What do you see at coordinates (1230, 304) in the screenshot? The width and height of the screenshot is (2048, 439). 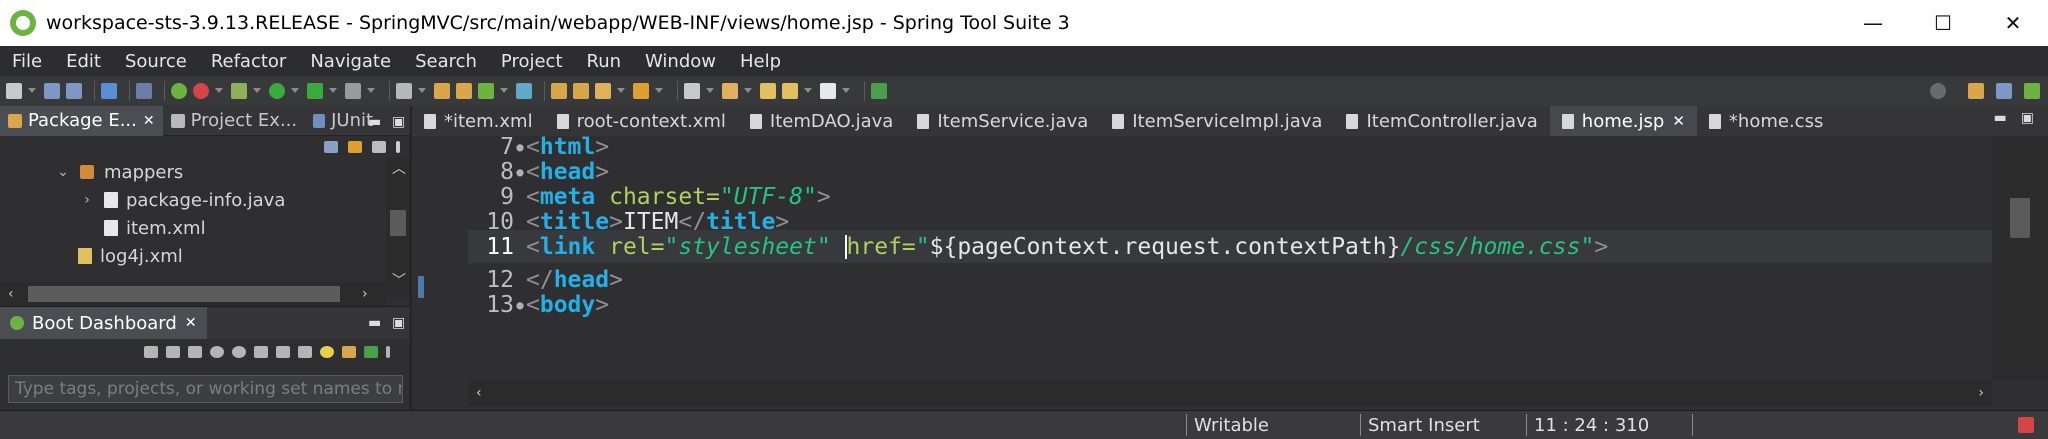 I see `code-line: 13 ● <body>` at bounding box center [1230, 304].